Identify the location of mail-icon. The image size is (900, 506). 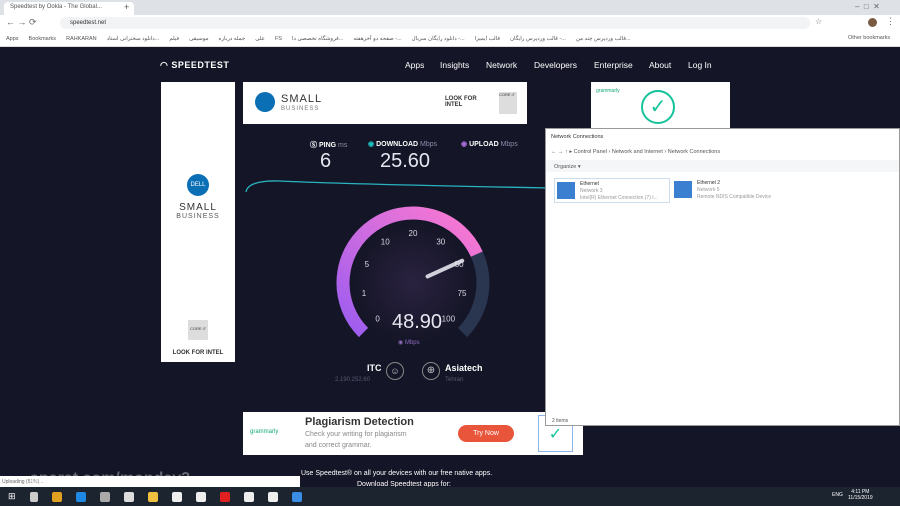
(200, 496).